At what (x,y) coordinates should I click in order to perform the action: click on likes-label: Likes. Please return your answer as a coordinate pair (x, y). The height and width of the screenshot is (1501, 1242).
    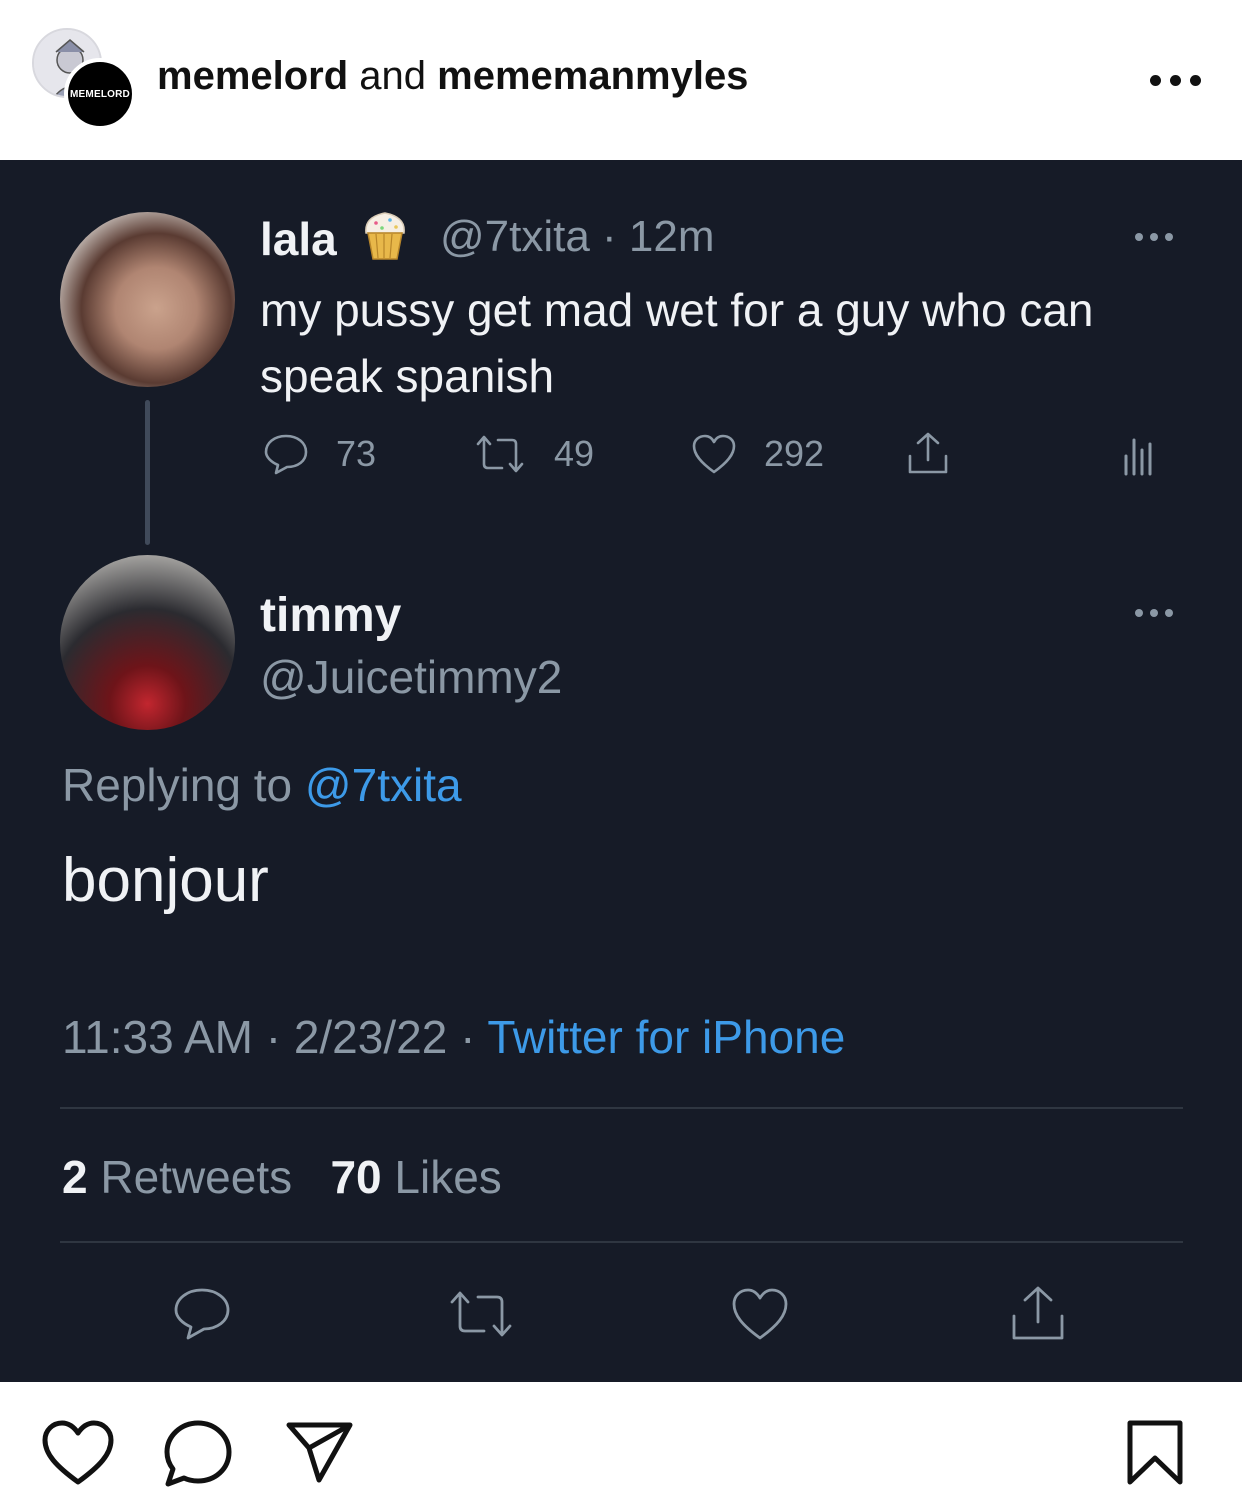
    Looking at the image, I should click on (441, 1177).